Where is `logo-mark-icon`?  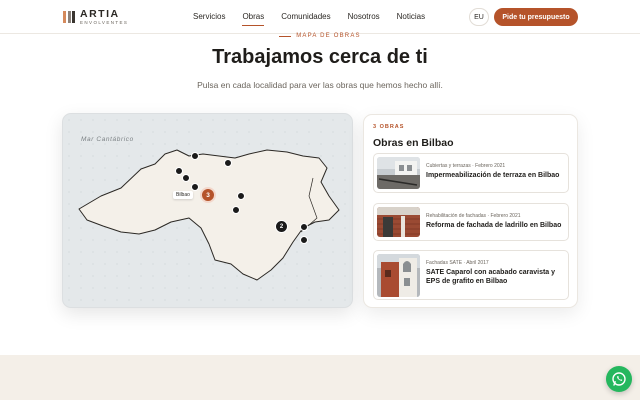
logo-mark-icon is located at coordinates (69, 17).